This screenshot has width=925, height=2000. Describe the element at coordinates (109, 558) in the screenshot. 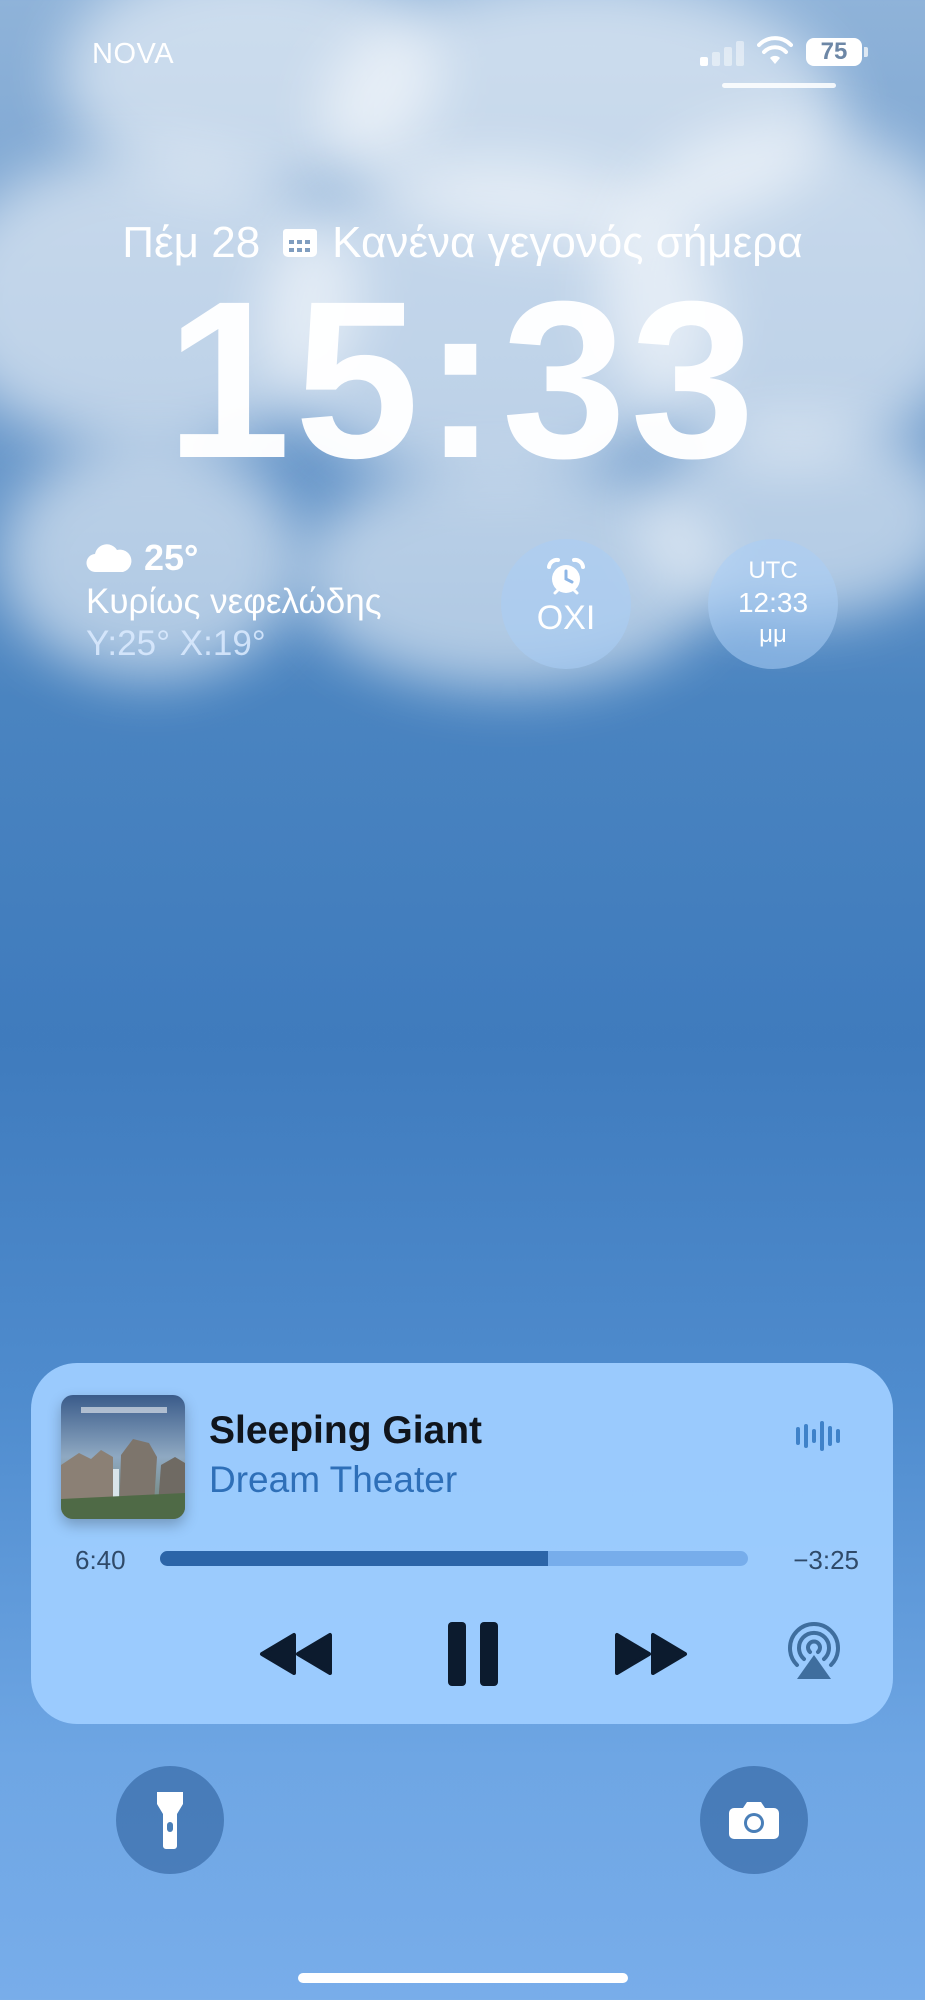

I see `cloud-icon` at that location.